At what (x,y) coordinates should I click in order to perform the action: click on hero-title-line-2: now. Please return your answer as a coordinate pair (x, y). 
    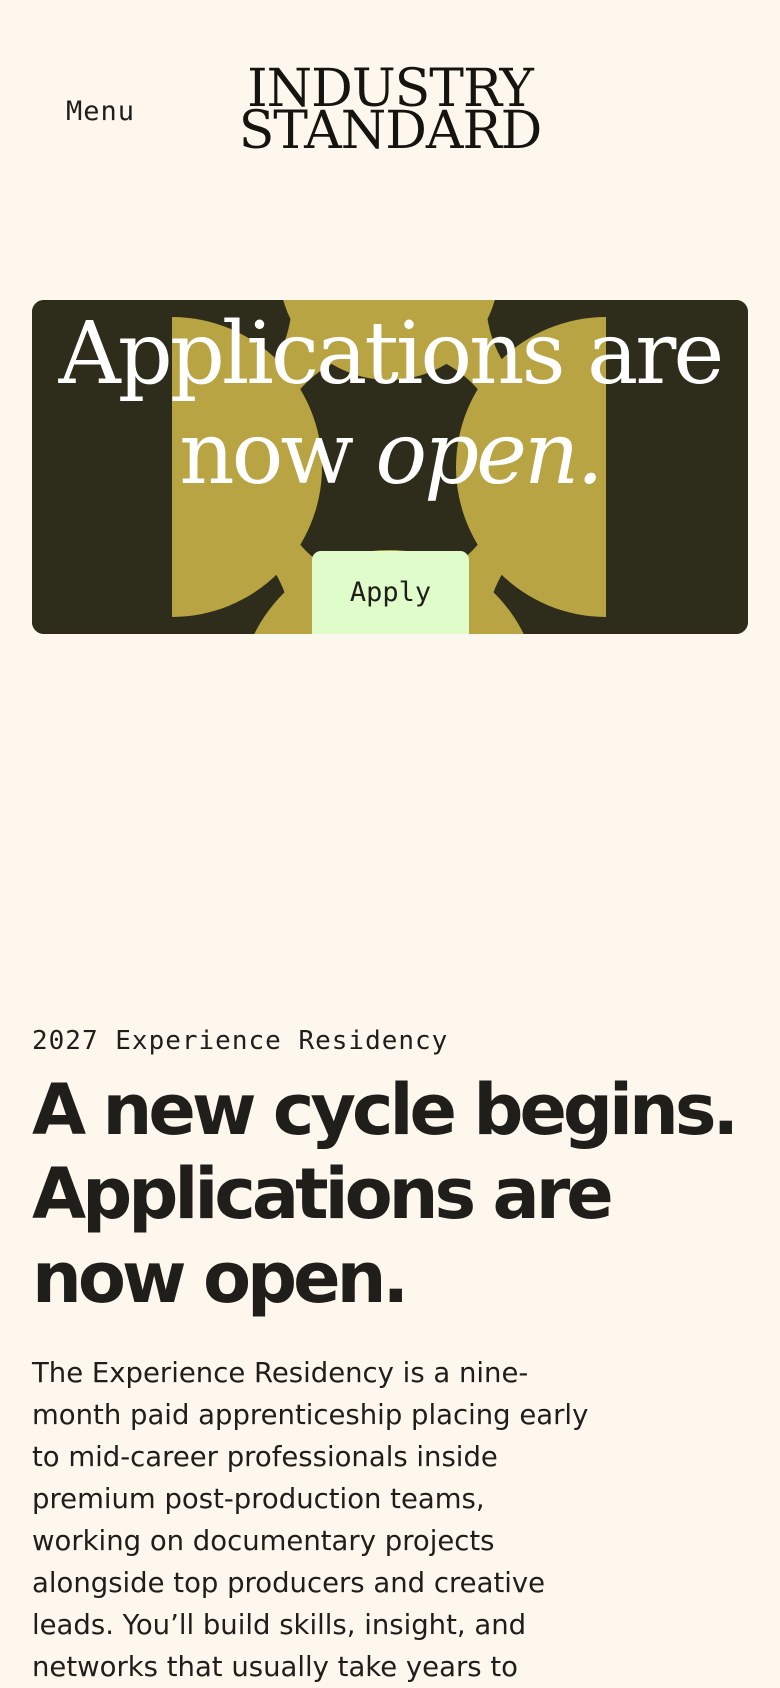
    Looking at the image, I should click on (277, 454).